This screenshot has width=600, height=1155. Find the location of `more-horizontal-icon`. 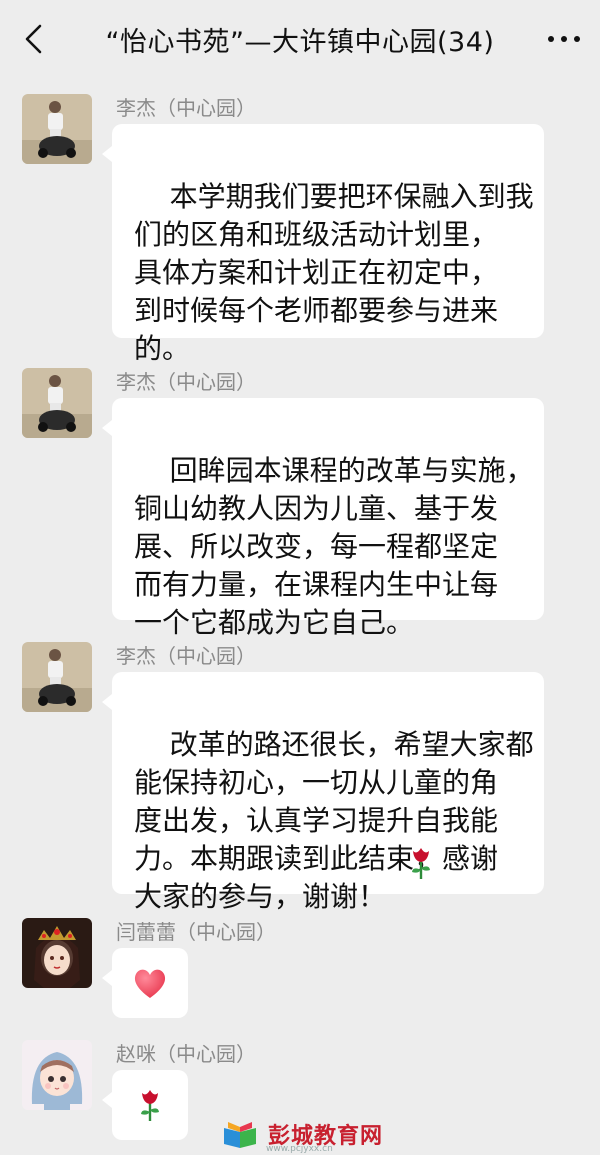

more-horizontal-icon is located at coordinates (564, 39).